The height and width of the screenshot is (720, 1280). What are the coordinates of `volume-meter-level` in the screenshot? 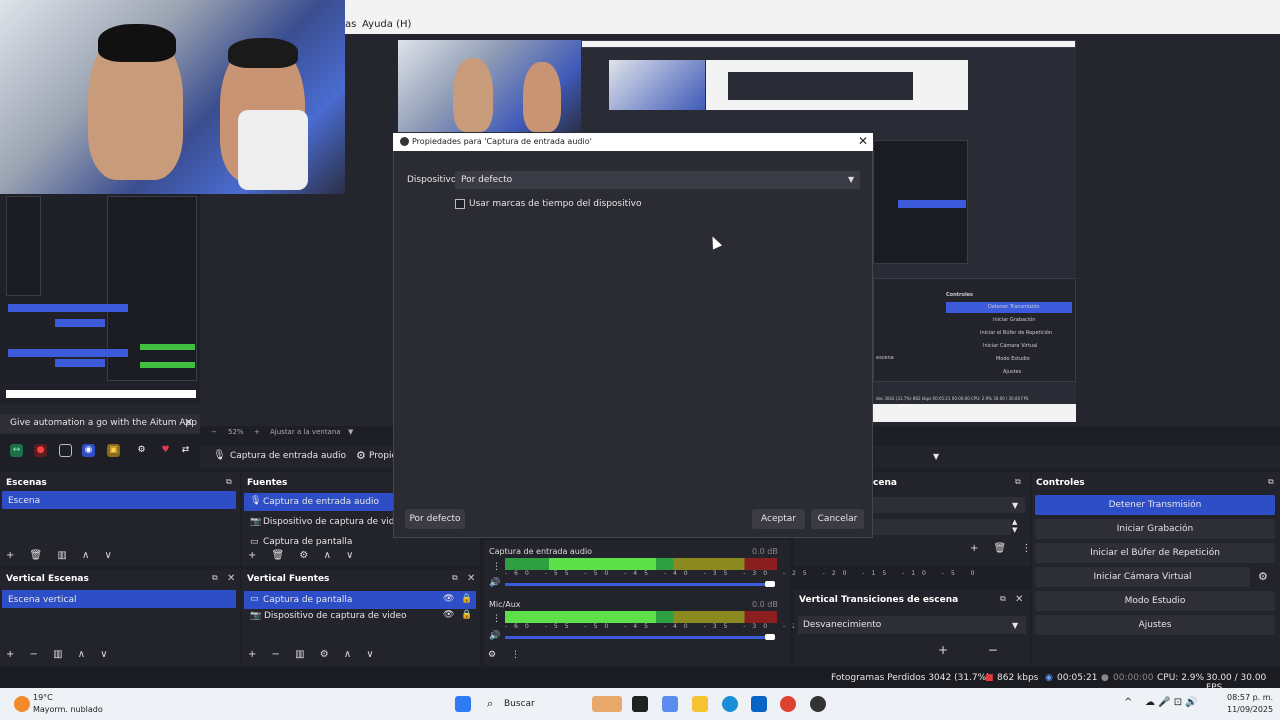 It's located at (602, 564).